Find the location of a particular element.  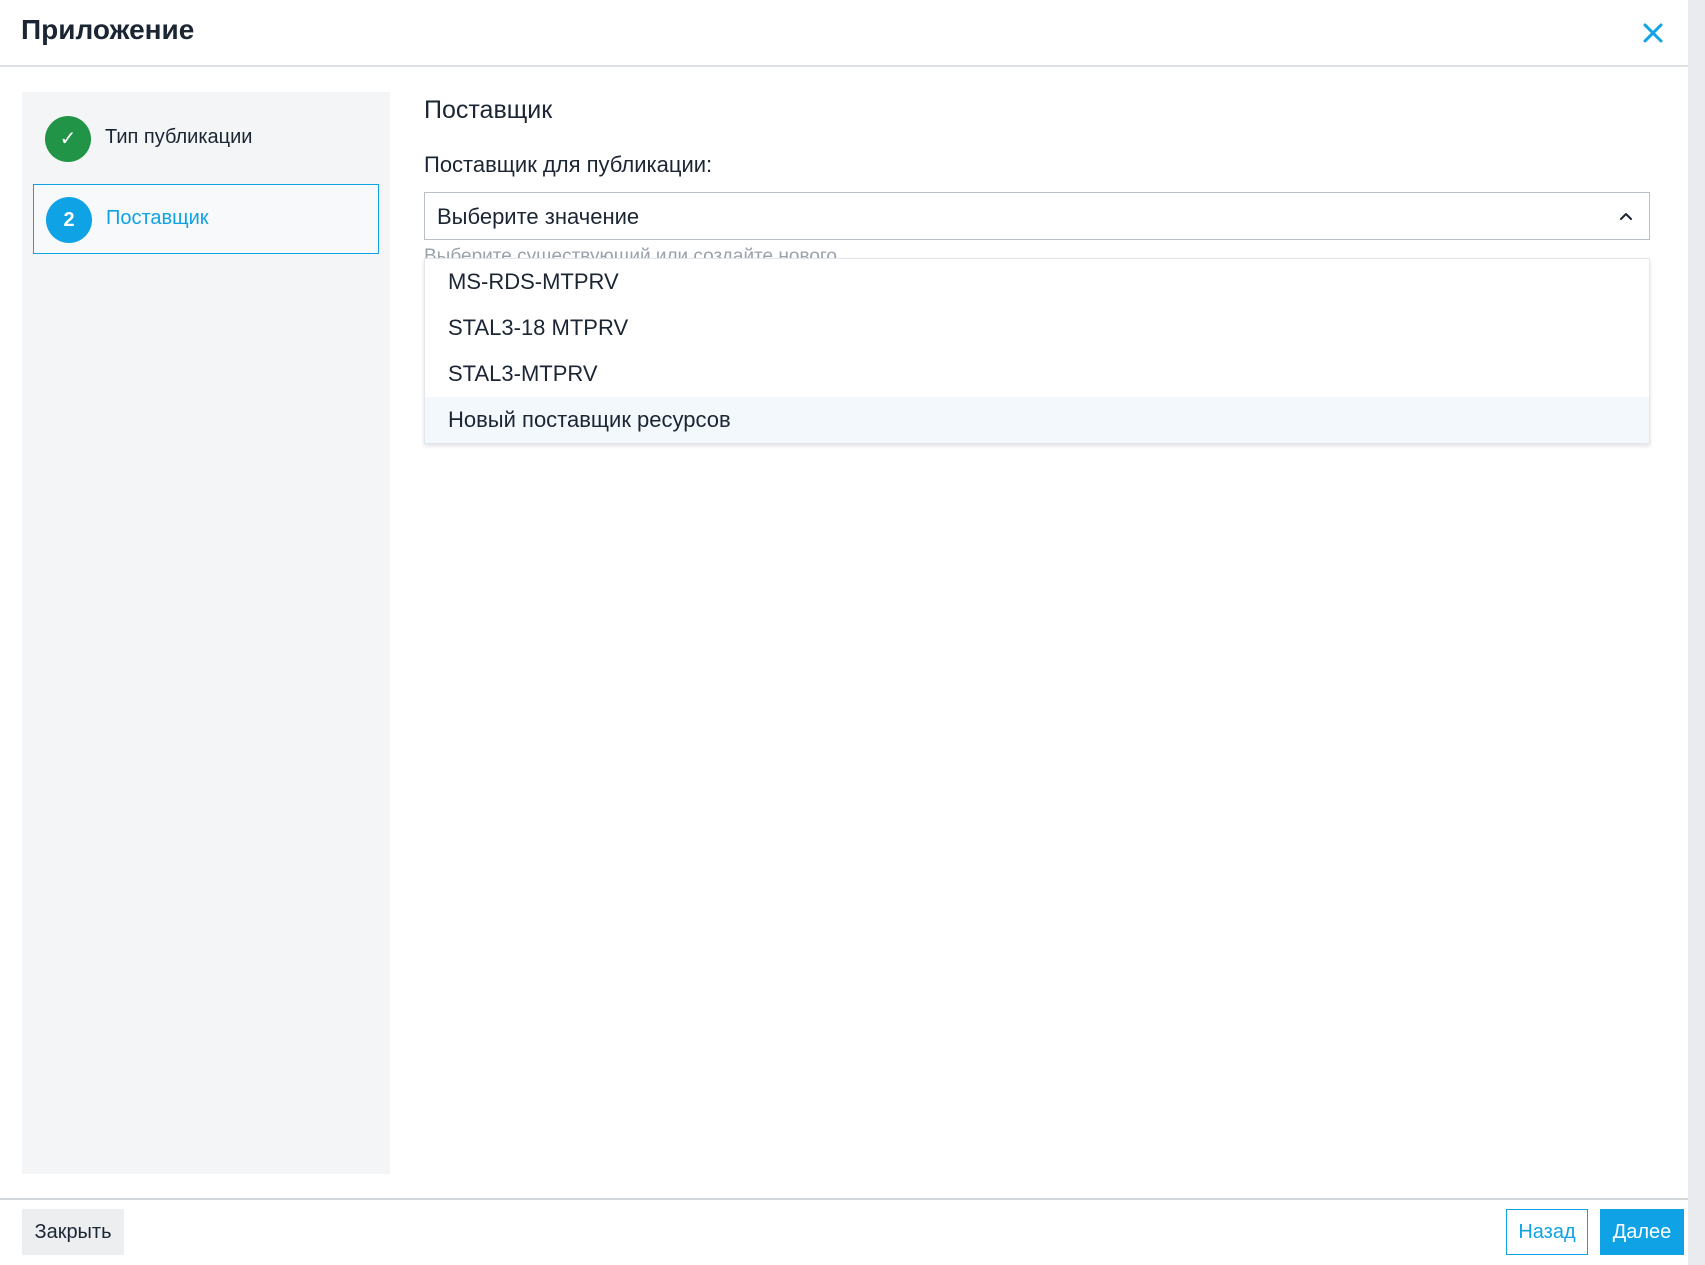

dialog-title: Приложение is located at coordinates (108, 29).